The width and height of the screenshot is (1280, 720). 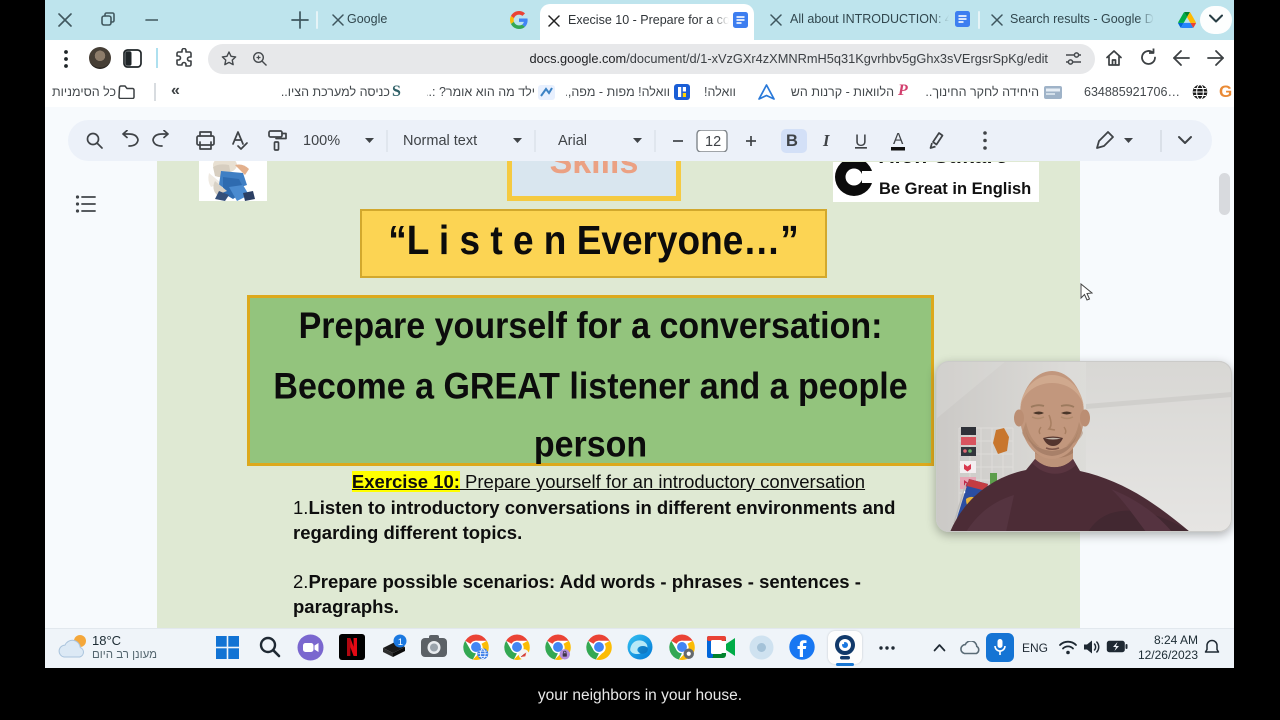 I want to click on svg-text: A, so click(x=898, y=139).